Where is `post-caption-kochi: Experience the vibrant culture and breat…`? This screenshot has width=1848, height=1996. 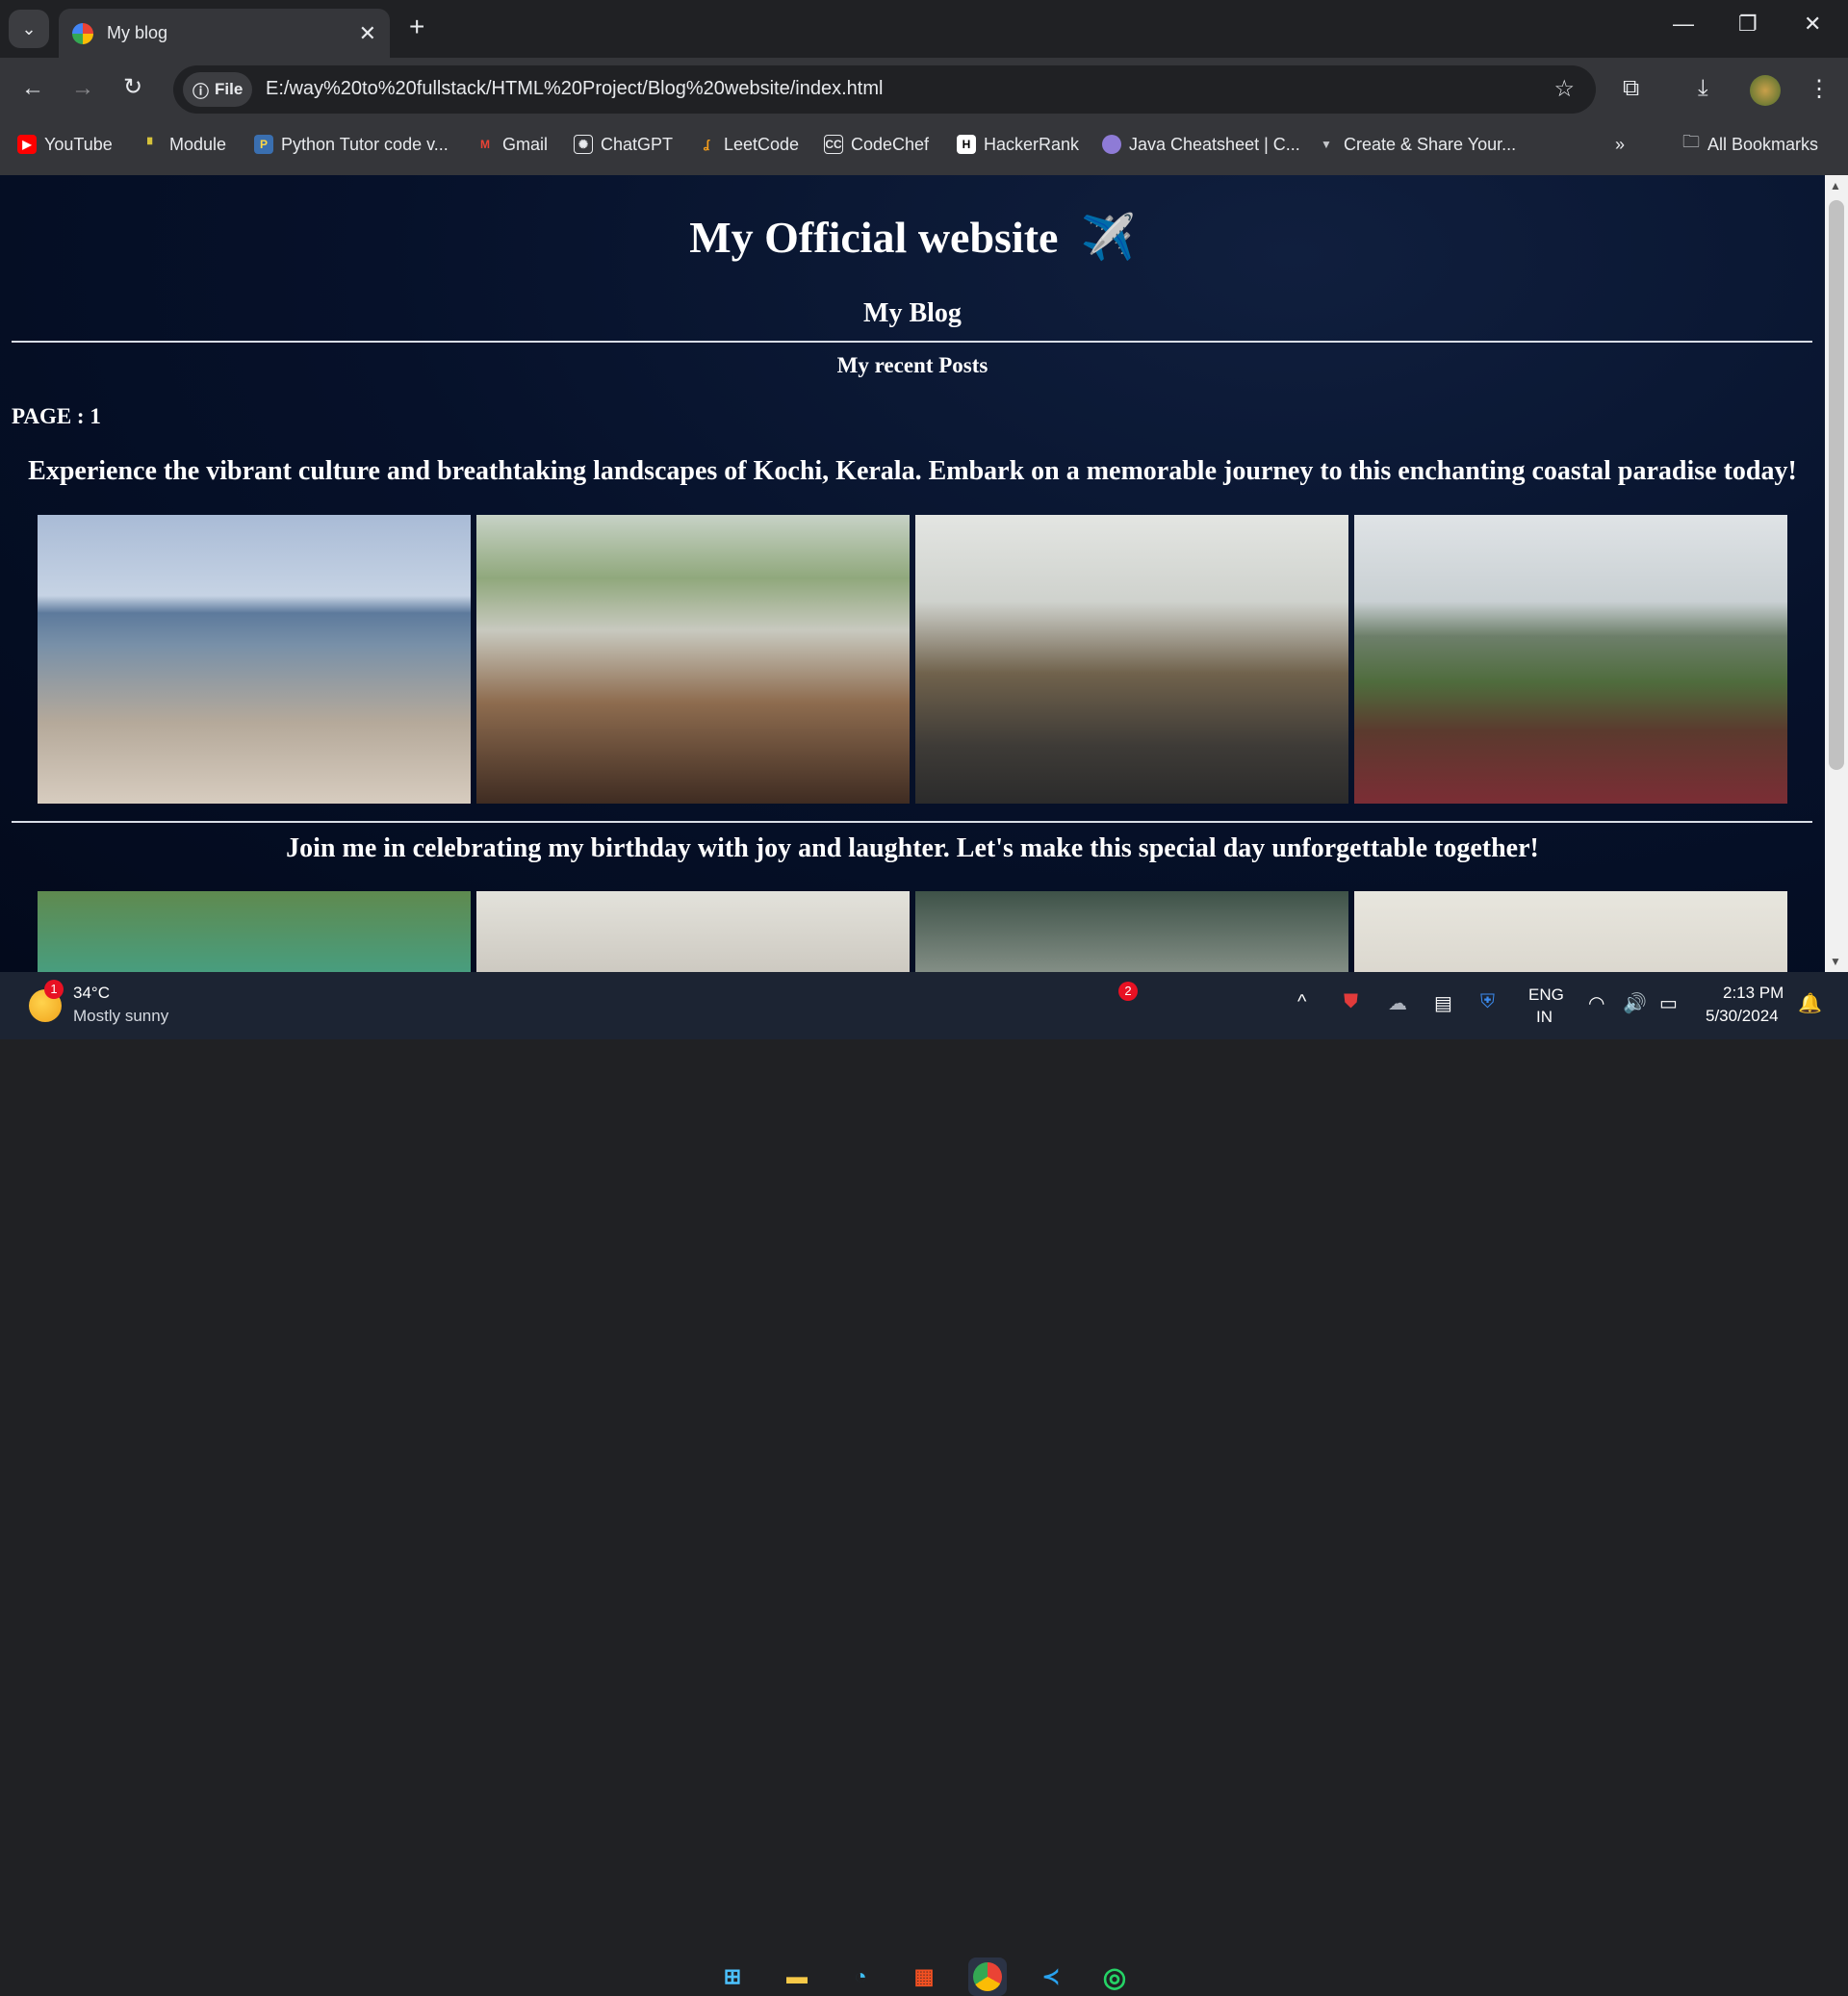
post-caption-kochi: Experience the vibrant culture and breat… is located at coordinates (912, 471).